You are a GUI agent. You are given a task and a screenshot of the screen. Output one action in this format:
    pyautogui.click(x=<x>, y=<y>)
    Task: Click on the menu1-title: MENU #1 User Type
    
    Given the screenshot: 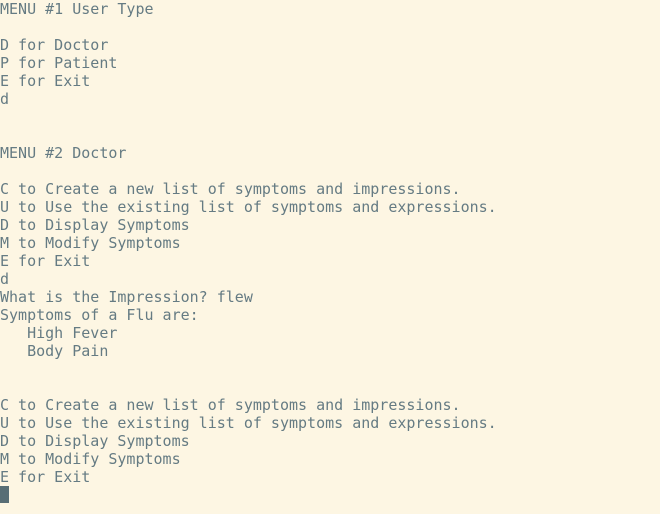 What is the action you would take?
    pyautogui.click(x=77, y=9)
    